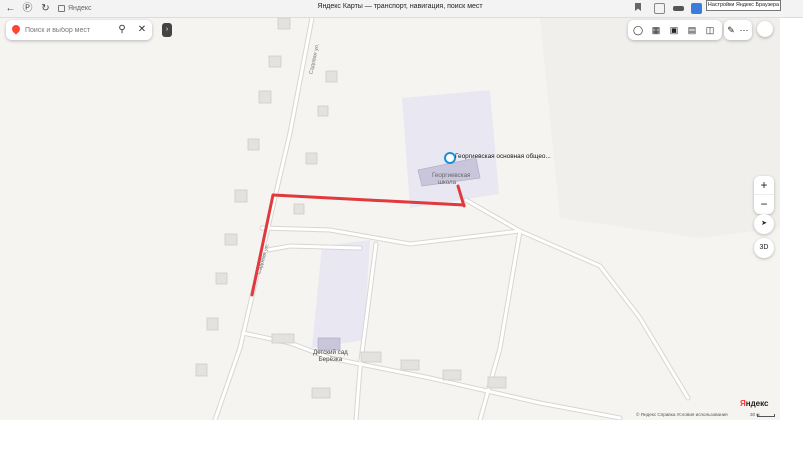  I want to click on yandex-browser-icon: Ⓟ, so click(27, 8).